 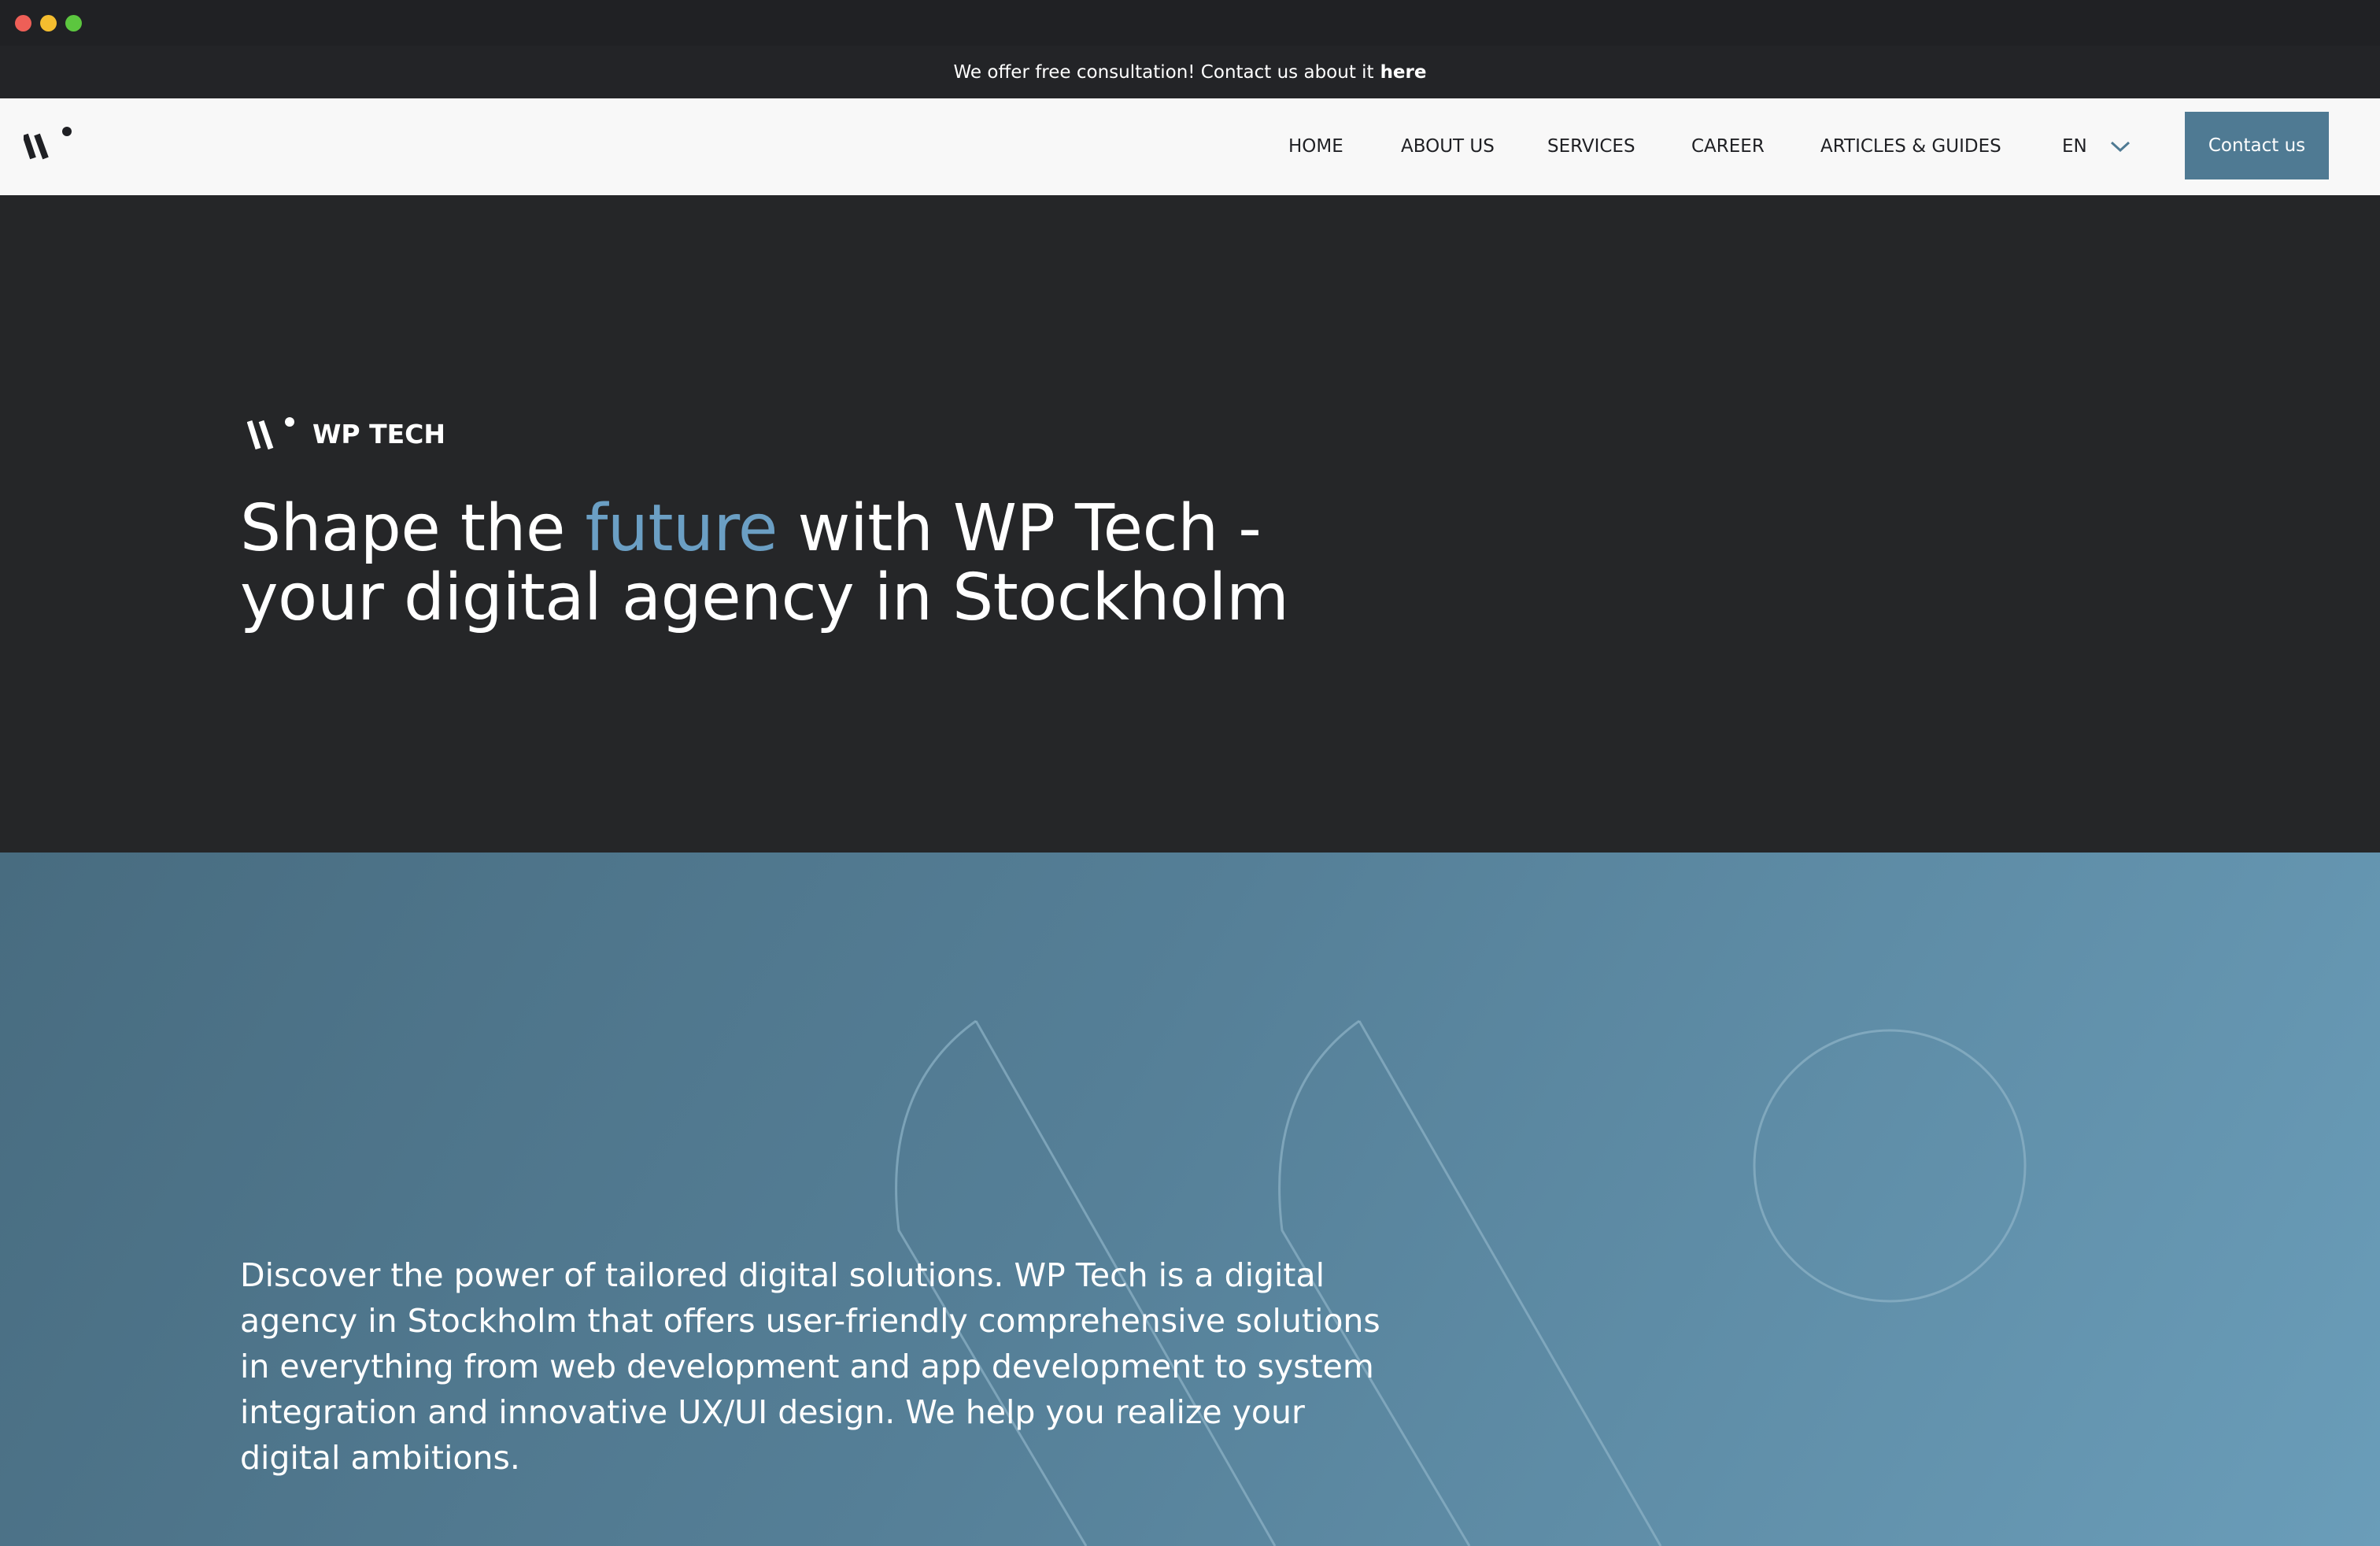 What do you see at coordinates (2120, 146) in the screenshot?
I see `chevron-down-icon` at bounding box center [2120, 146].